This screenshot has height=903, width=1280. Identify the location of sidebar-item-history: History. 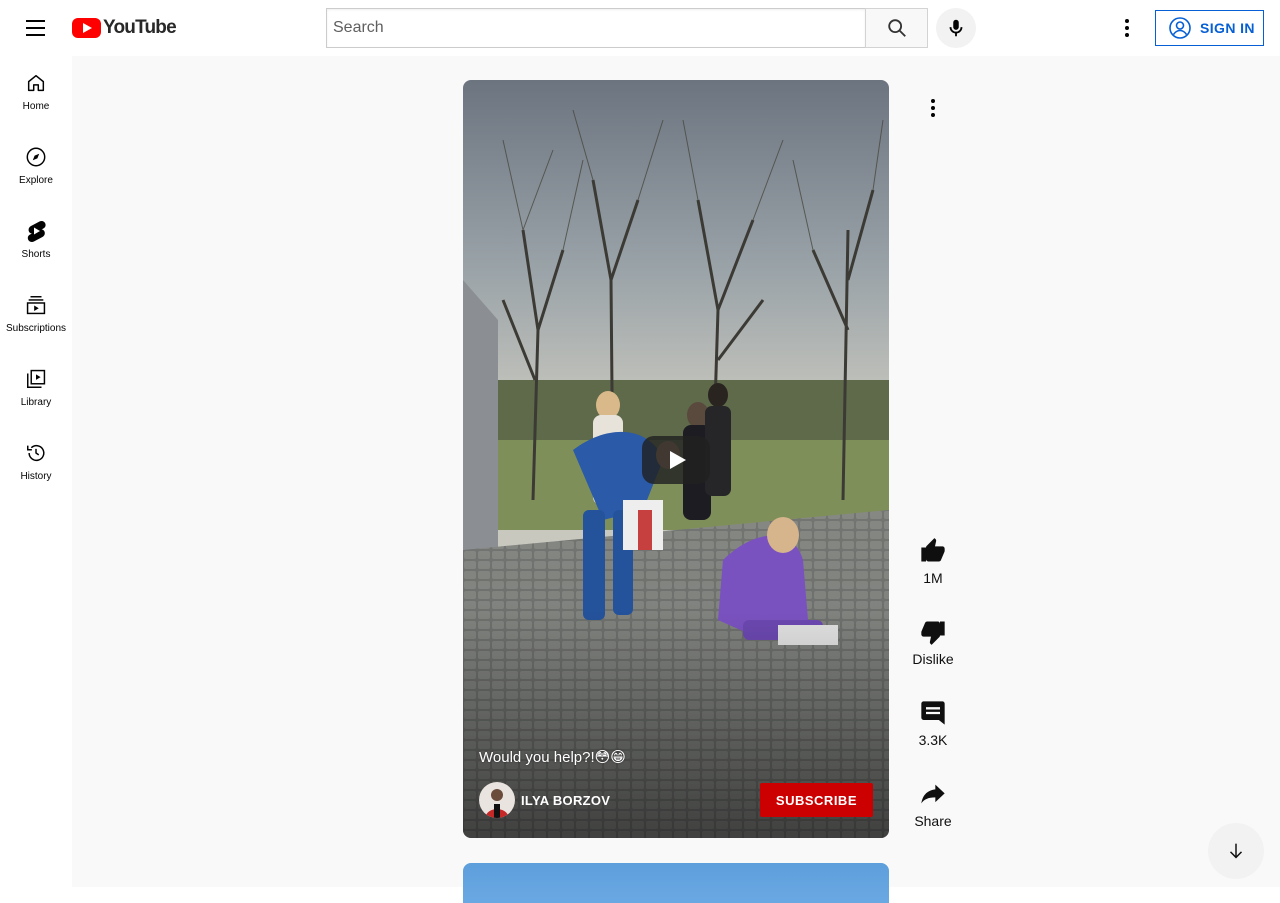
(36, 463).